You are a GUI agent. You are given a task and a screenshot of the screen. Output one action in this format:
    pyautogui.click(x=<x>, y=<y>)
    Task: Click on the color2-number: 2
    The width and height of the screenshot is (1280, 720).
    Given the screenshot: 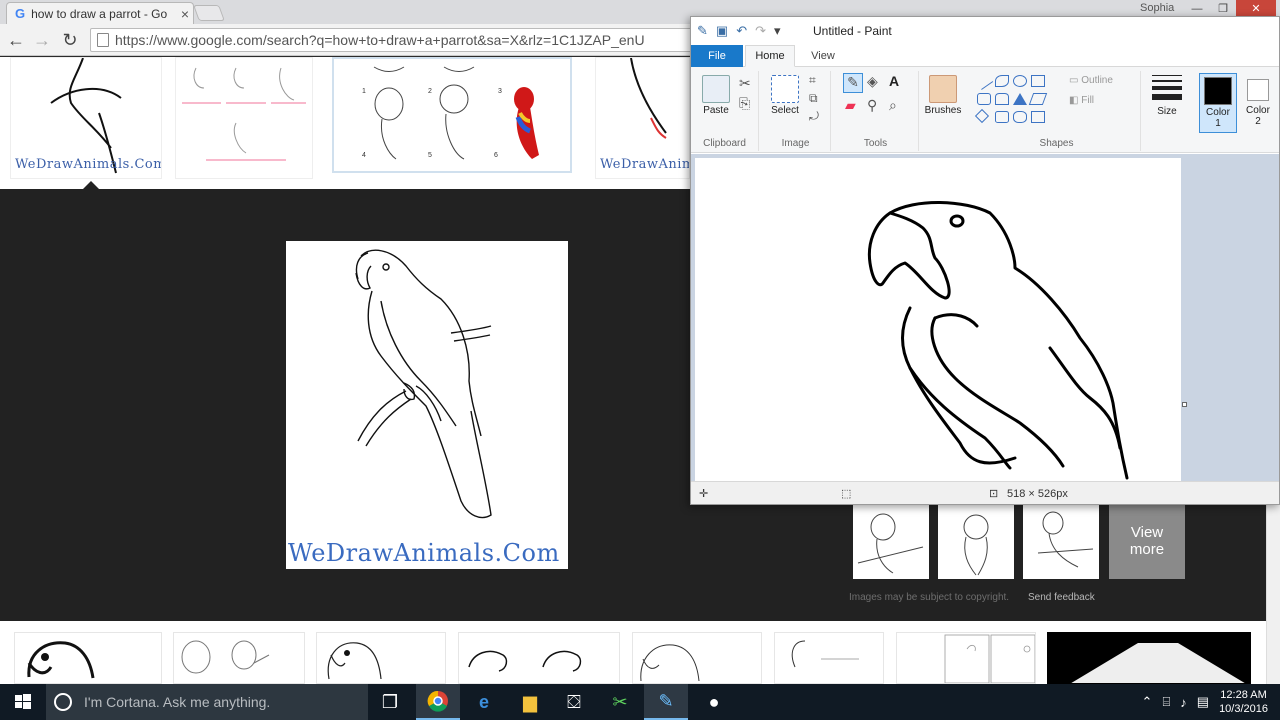 What is the action you would take?
    pyautogui.click(x=1258, y=121)
    